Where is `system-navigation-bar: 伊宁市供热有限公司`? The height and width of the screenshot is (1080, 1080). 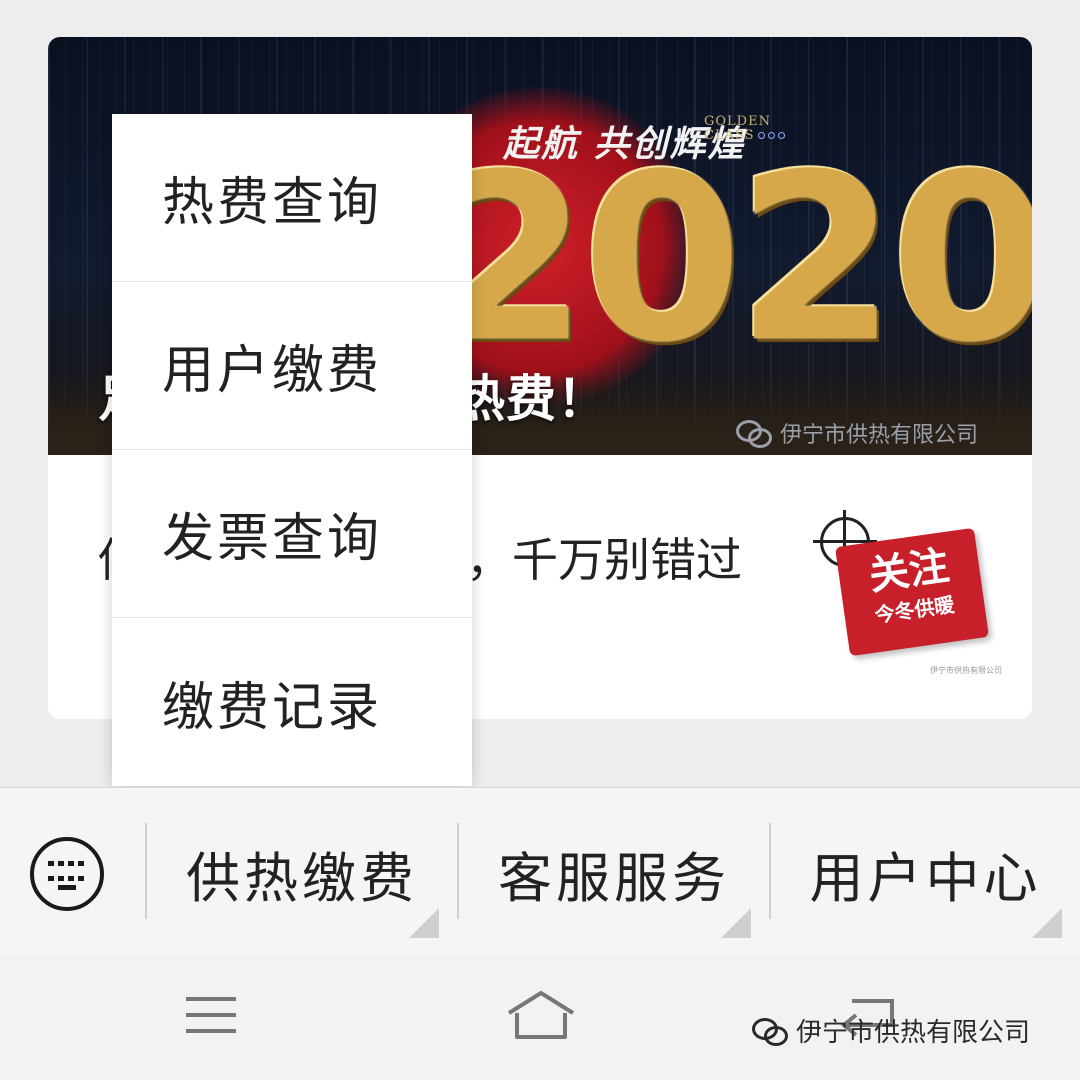
system-navigation-bar: 伊宁市供热有限公司 is located at coordinates (540, 1018).